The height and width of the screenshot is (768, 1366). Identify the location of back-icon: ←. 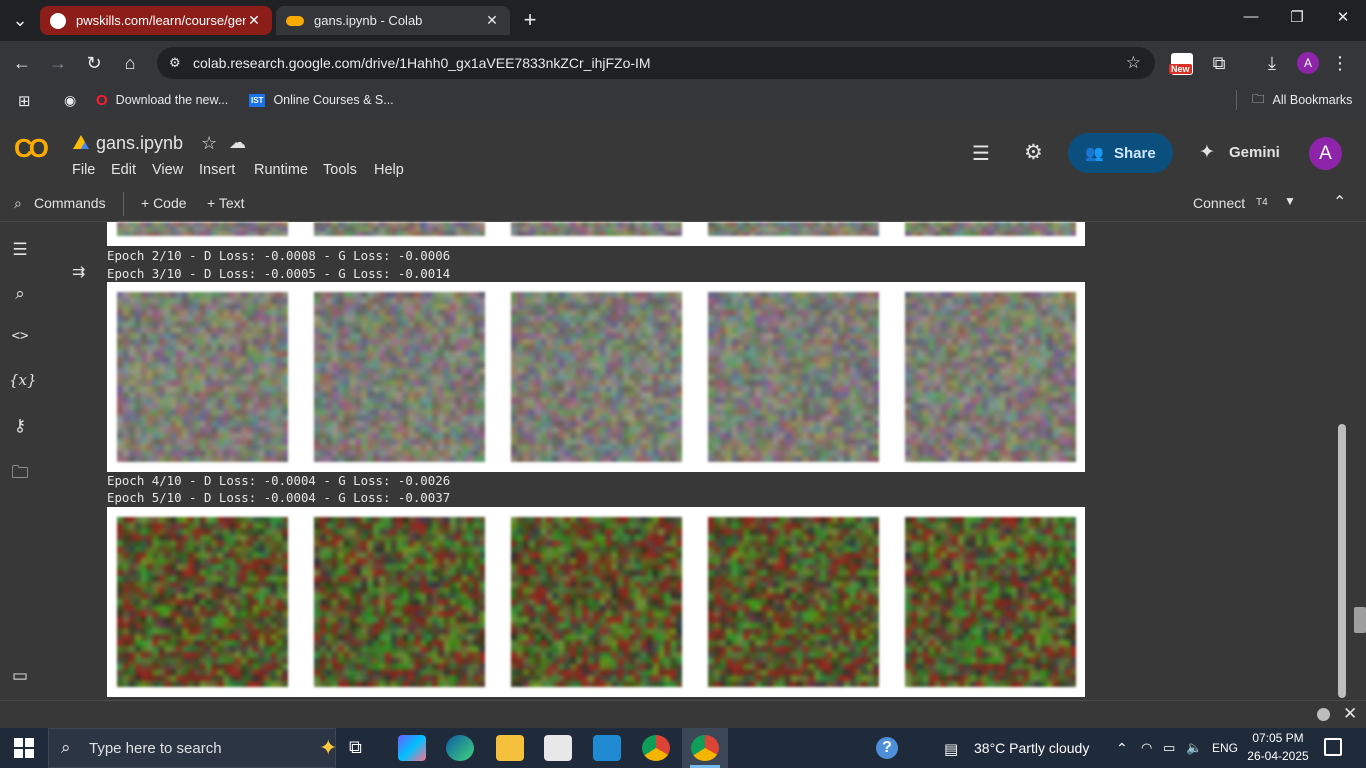
(22, 63).